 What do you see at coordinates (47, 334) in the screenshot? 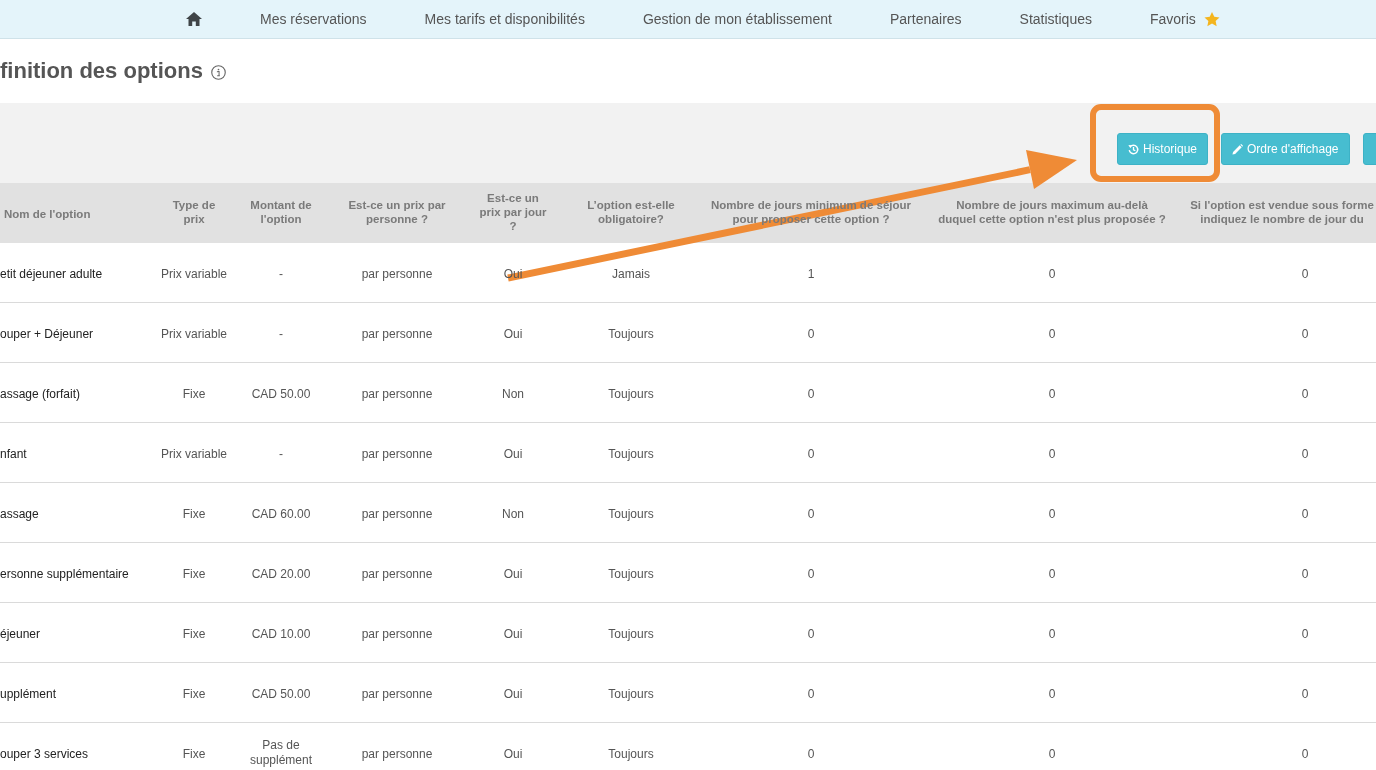
I see `table-cell: ouper + Déjeuner` at bounding box center [47, 334].